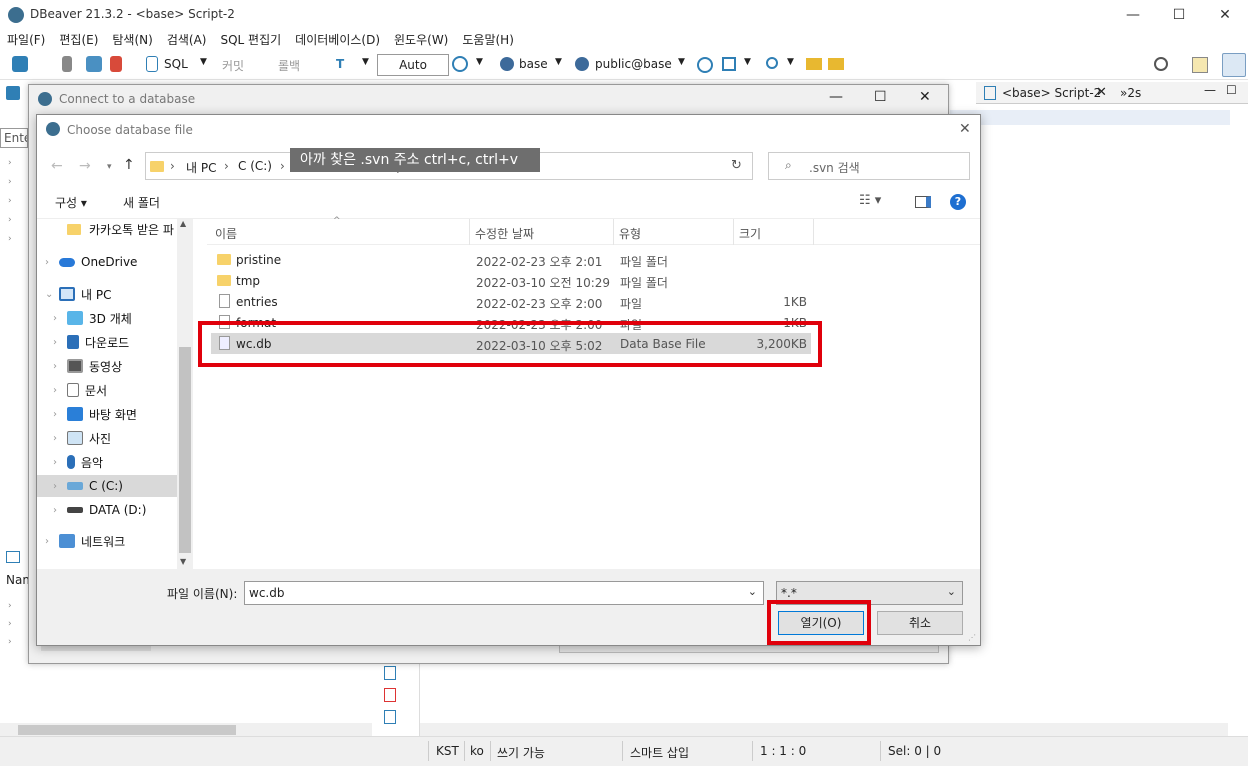  What do you see at coordinates (633, 64) in the screenshot?
I see `schema-selector: public@base` at bounding box center [633, 64].